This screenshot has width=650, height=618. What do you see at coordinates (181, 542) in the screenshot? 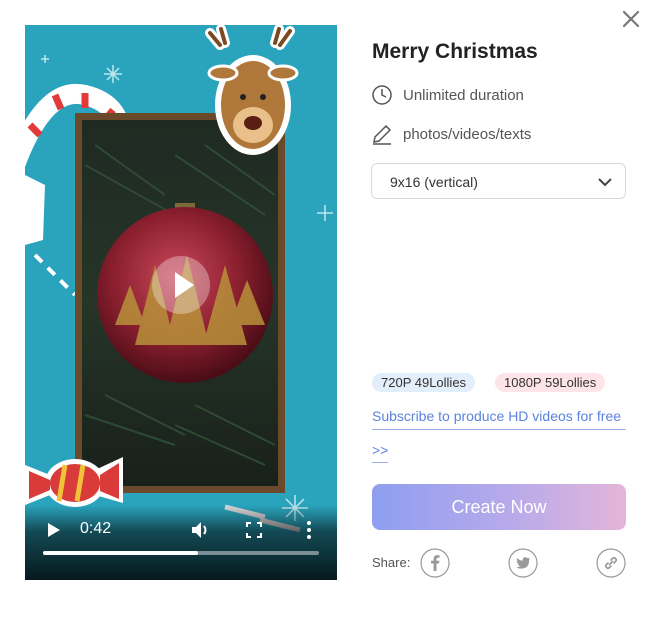
I see `video-controls: 0:42` at bounding box center [181, 542].